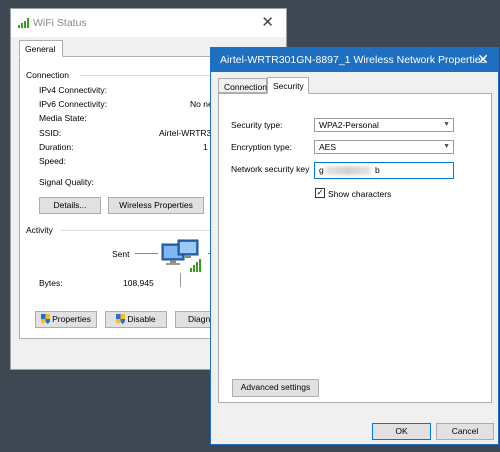 The image size is (500, 452). Describe the element at coordinates (348, 170) in the screenshot. I see `redacted-key-blur` at that location.